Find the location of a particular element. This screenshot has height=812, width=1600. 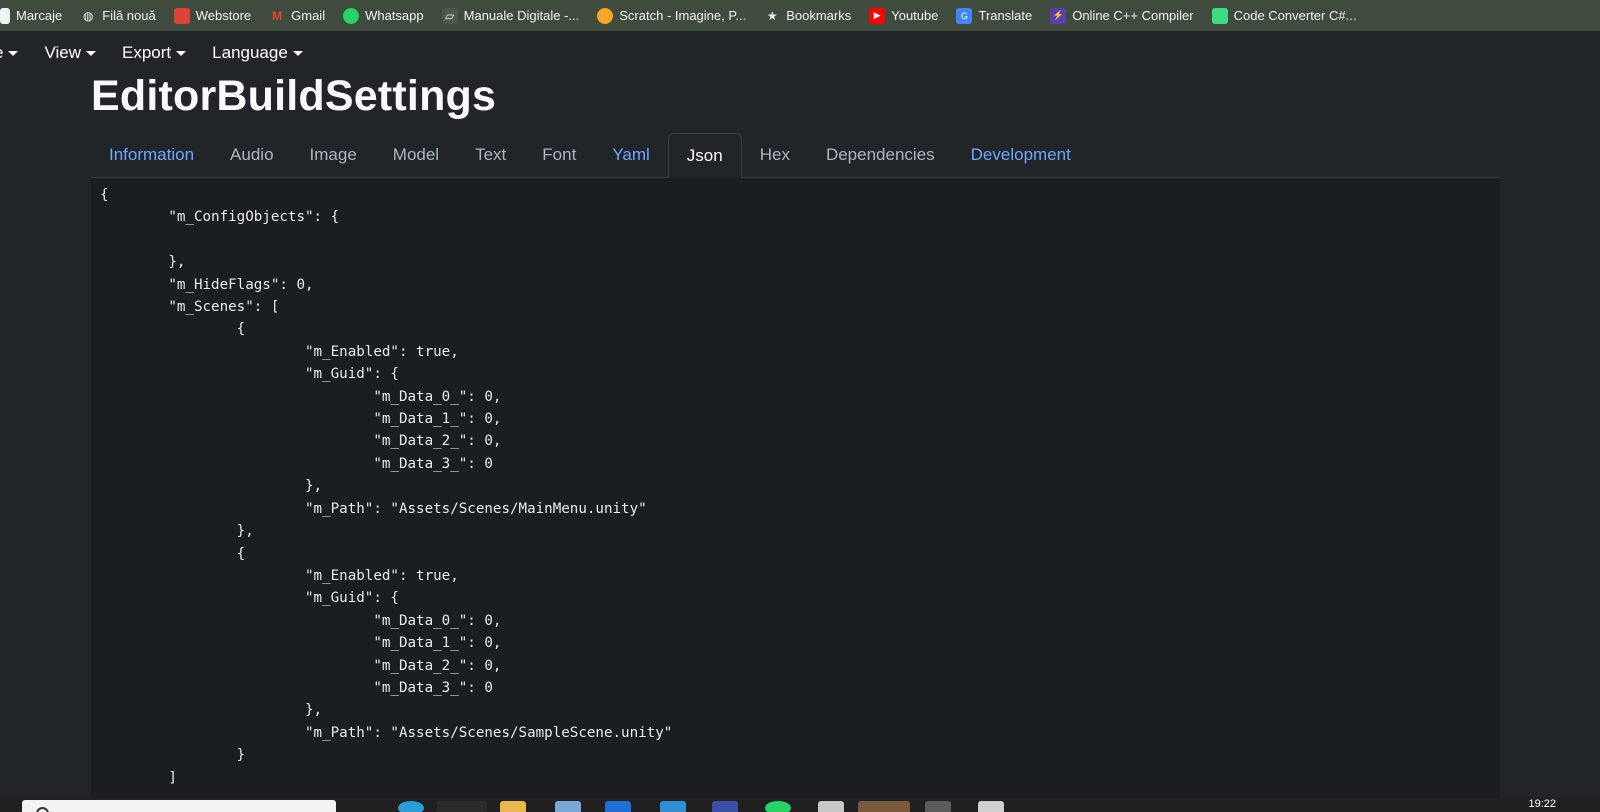

bookmark-item: ◍ Filă nouă is located at coordinates (117, 15).